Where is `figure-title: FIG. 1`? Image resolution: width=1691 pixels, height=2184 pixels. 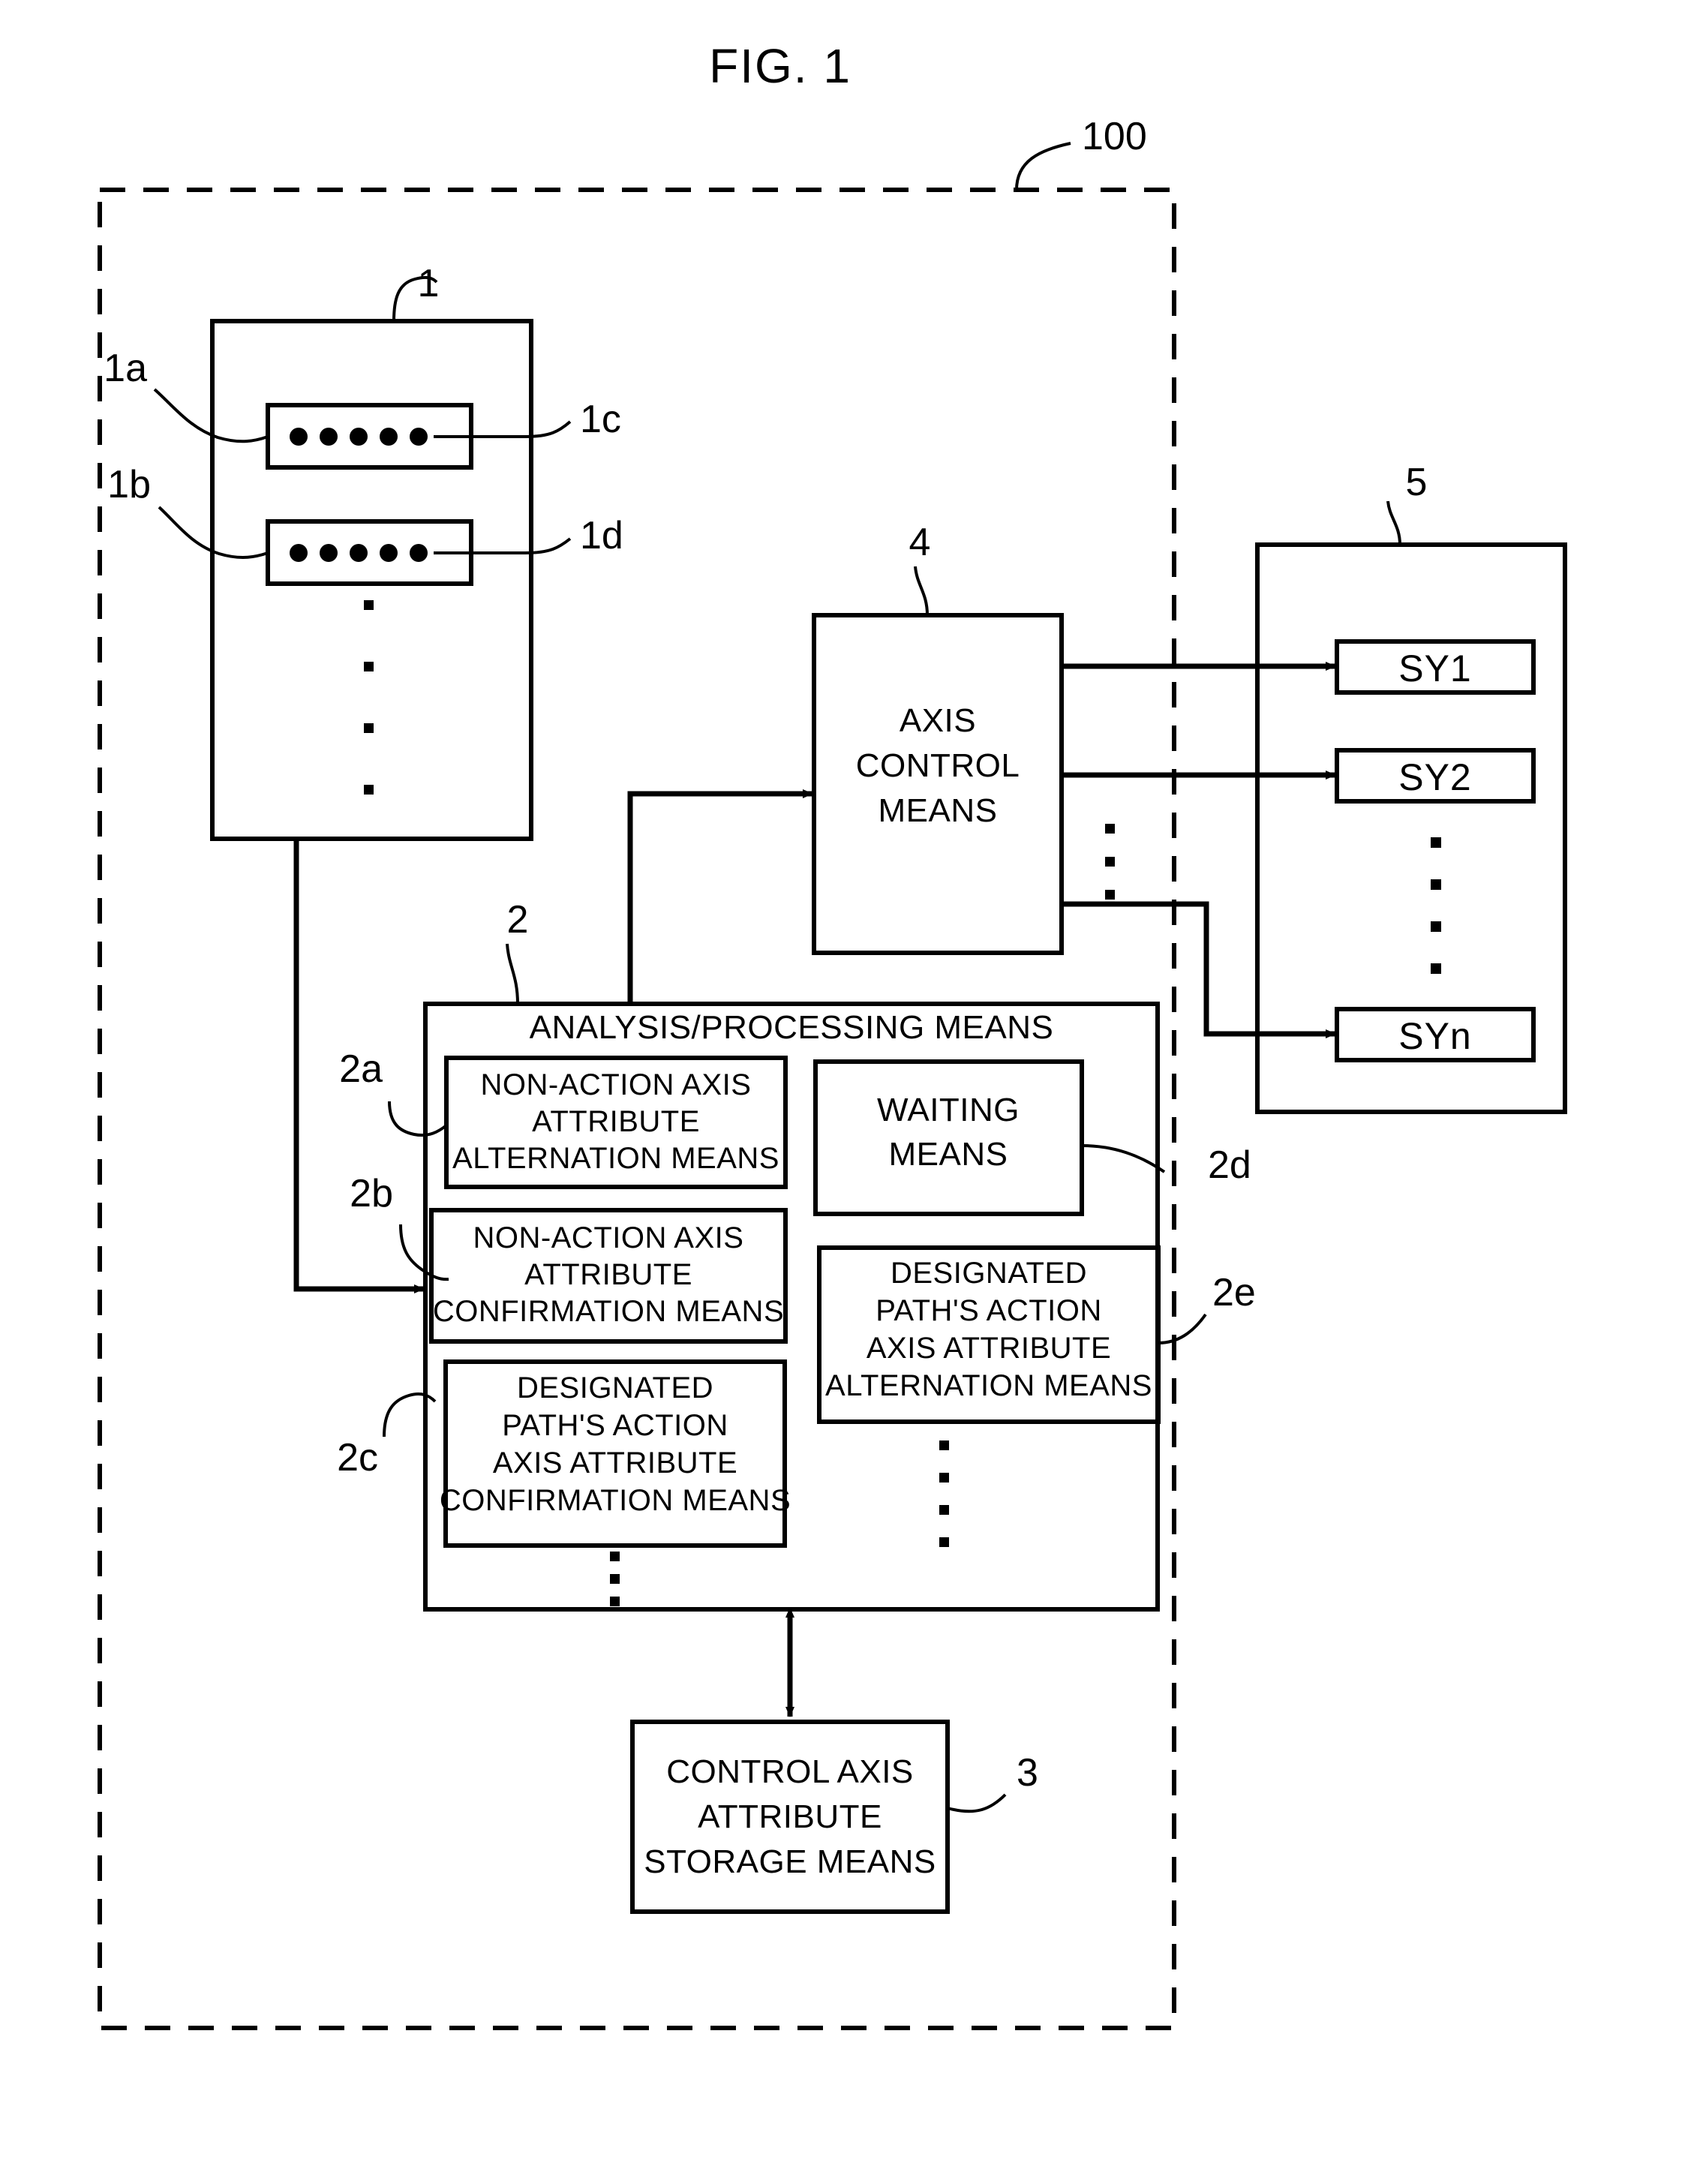
figure-title: FIG. 1 is located at coordinates (781, 66).